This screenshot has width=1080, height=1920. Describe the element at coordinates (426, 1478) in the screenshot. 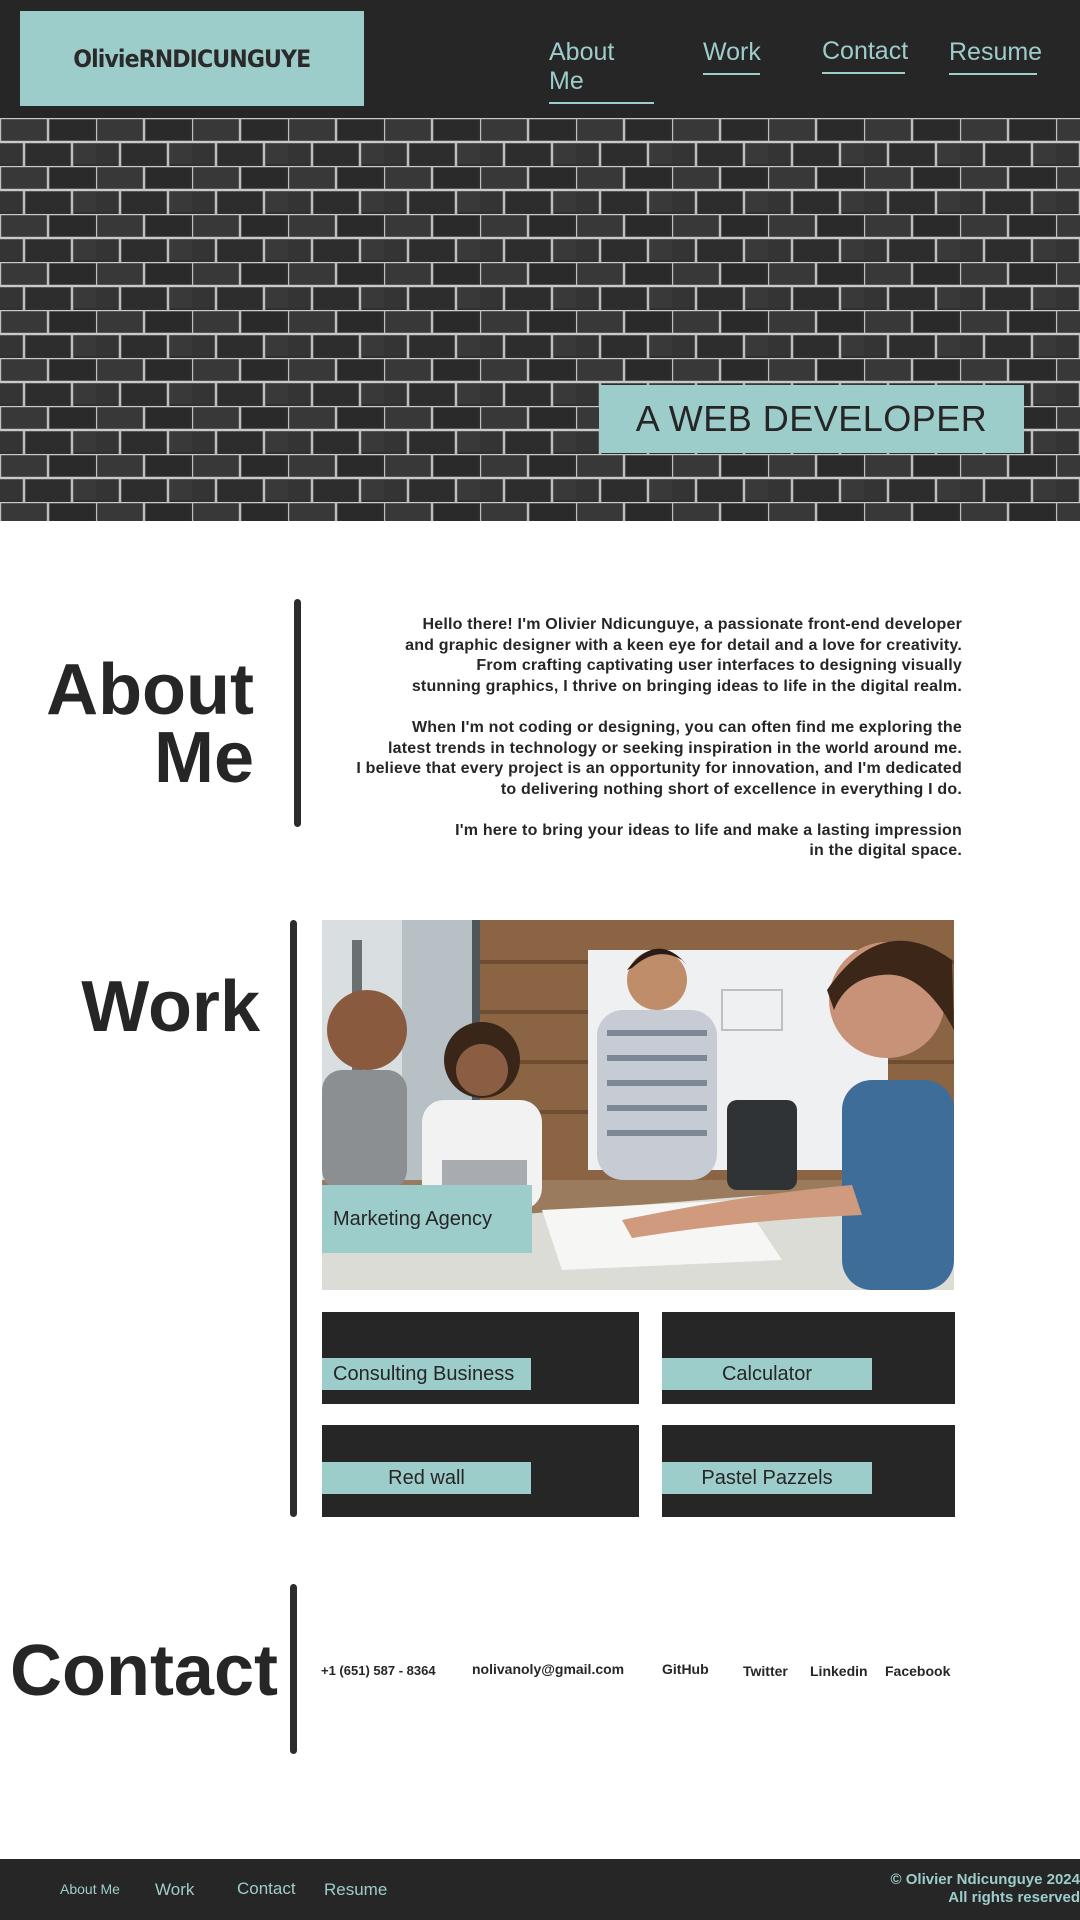

I see `project-label-red-wall: Red wall` at that location.